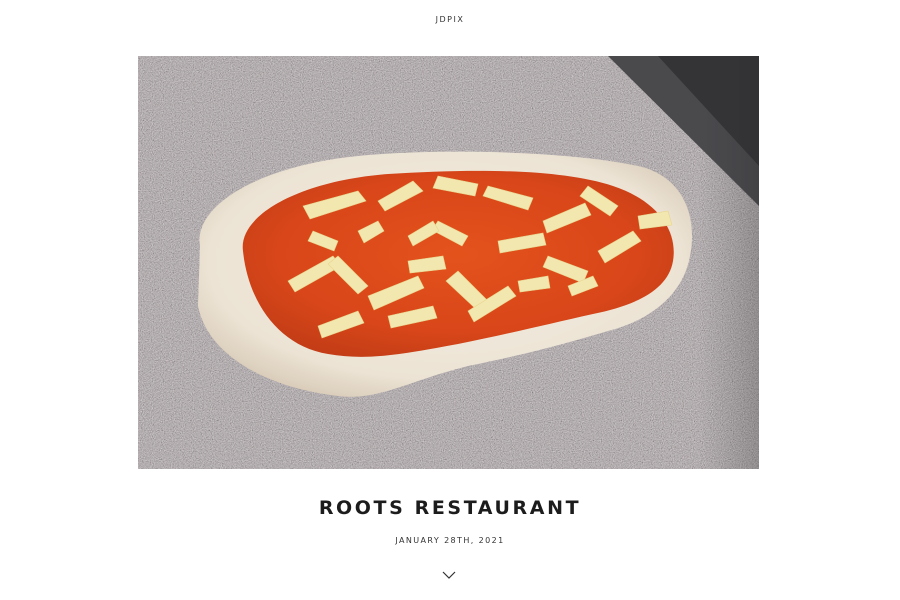  I want to click on site-logo: JDPIX, so click(450, 19).